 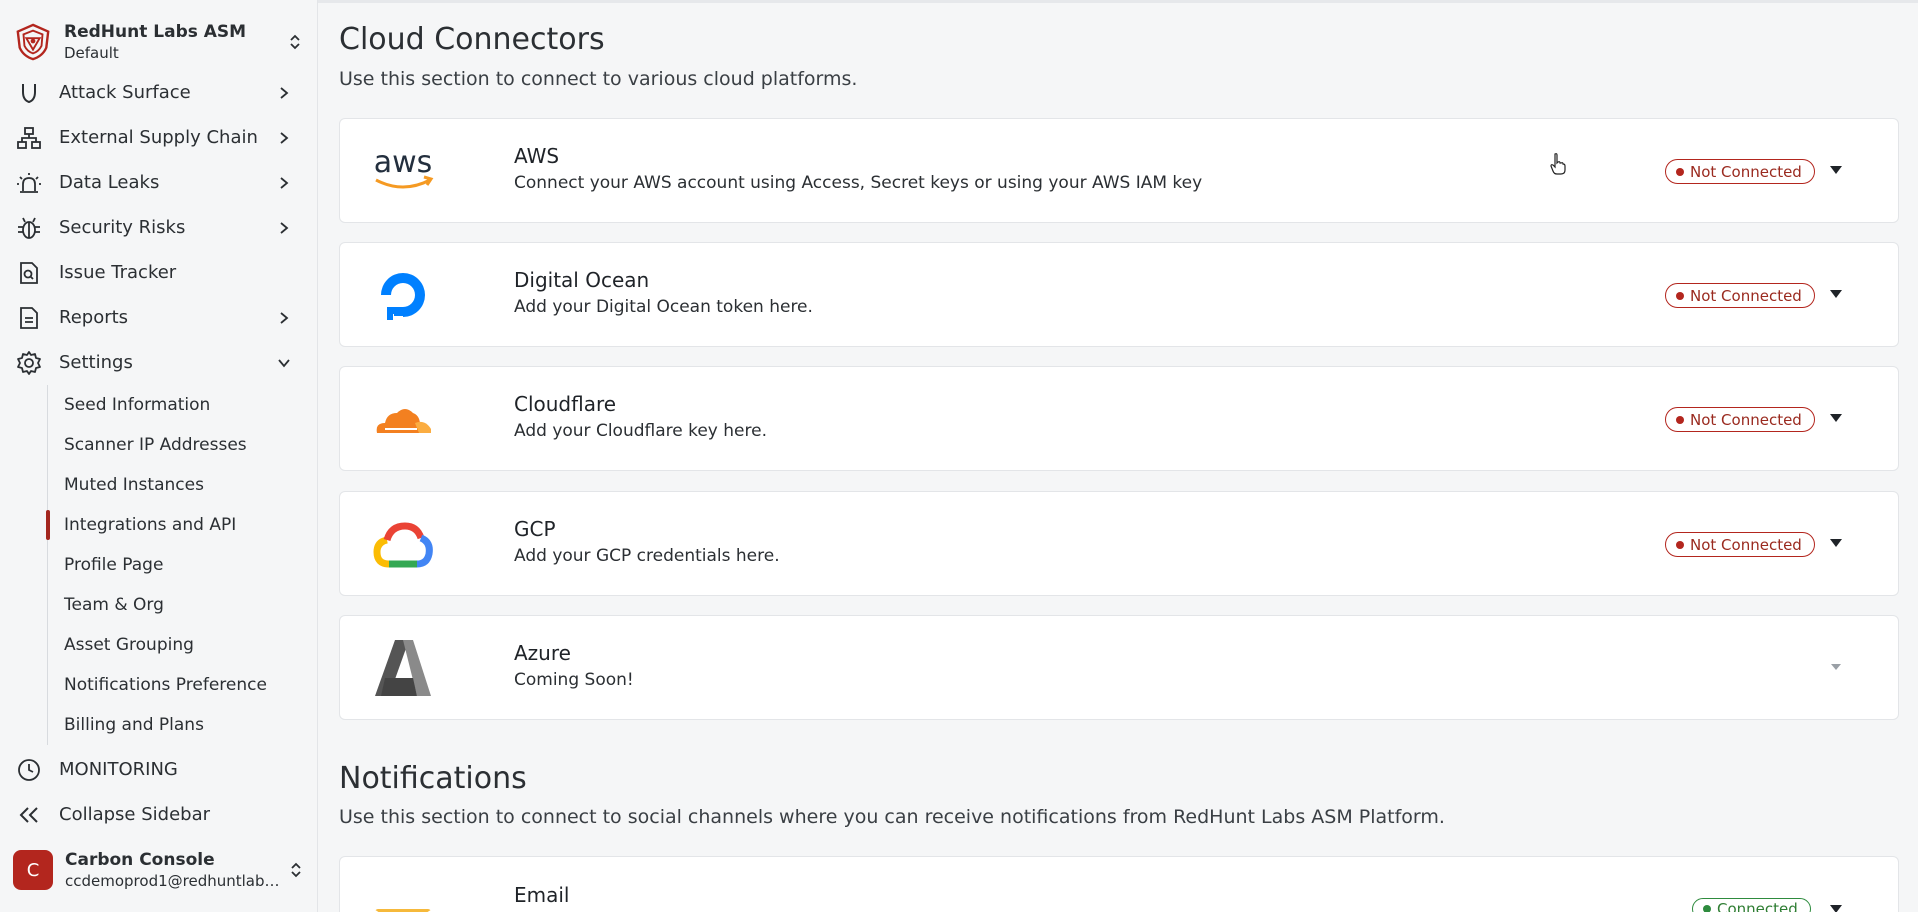 What do you see at coordinates (155, 32) in the screenshot?
I see `org-name: RedHunt Labs ASM` at bounding box center [155, 32].